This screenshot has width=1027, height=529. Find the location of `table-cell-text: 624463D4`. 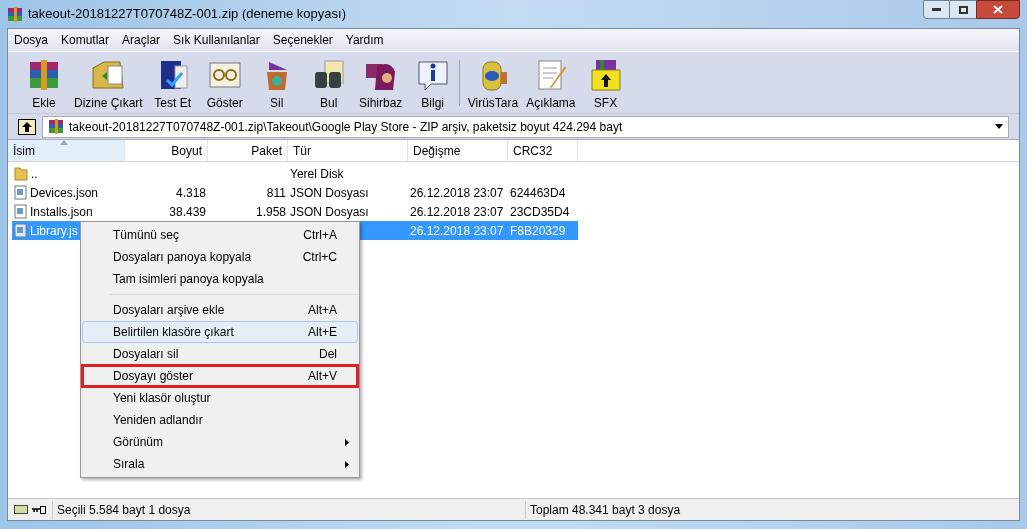

table-cell-text: 624463D4 is located at coordinates (538, 193).